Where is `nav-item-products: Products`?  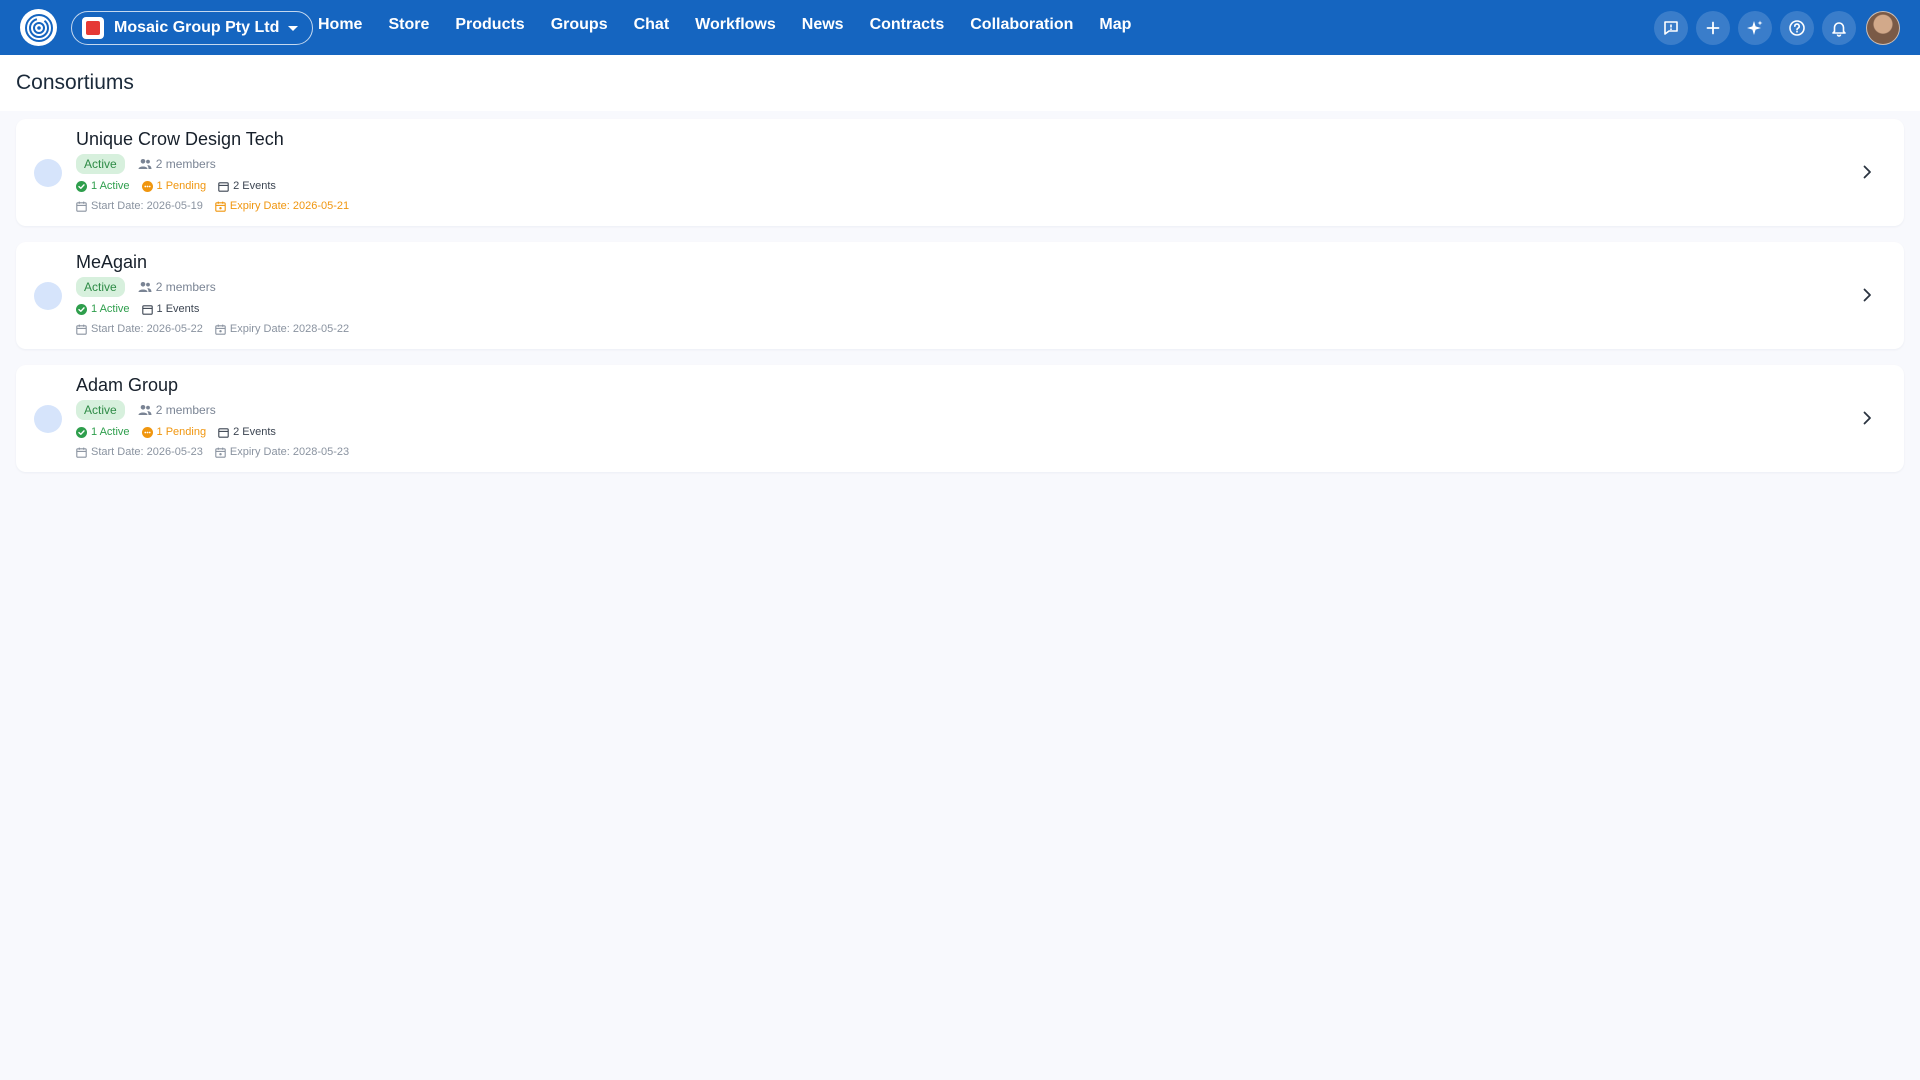
nav-item-products: Products is located at coordinates (489, 25).